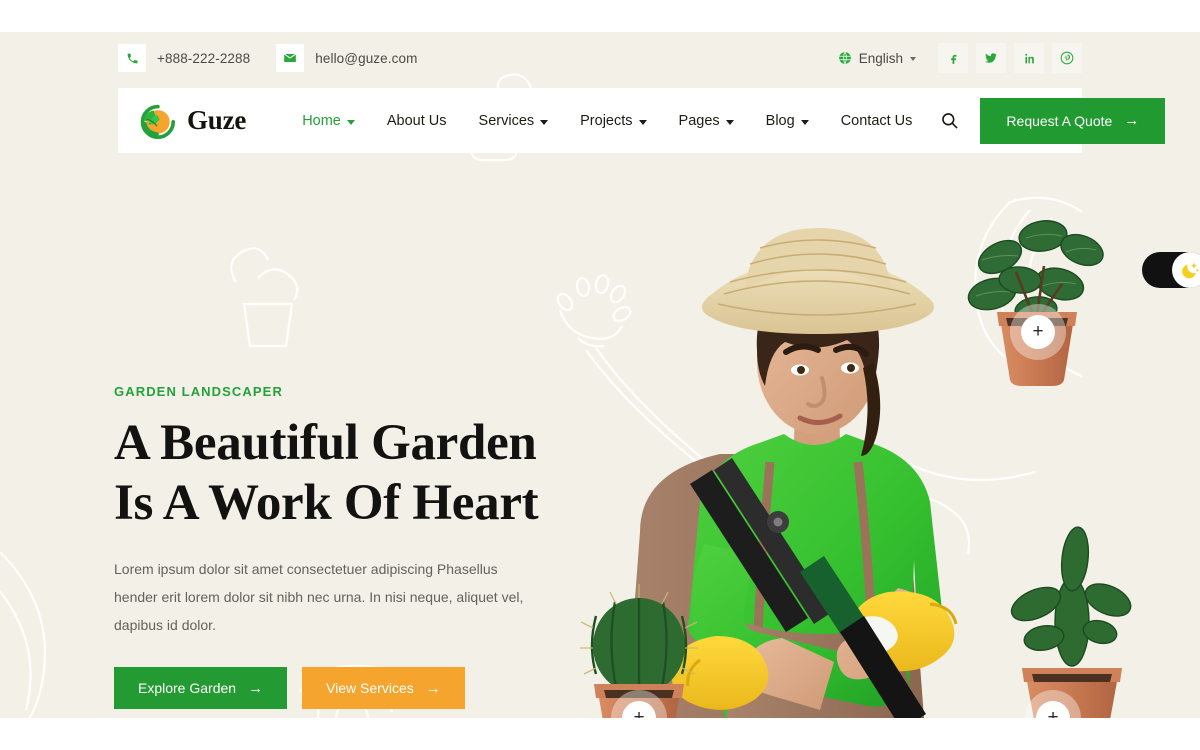 This screenshot has height=750, width=1200. I want to click on nav-item-home: Home, so click(328, 121).